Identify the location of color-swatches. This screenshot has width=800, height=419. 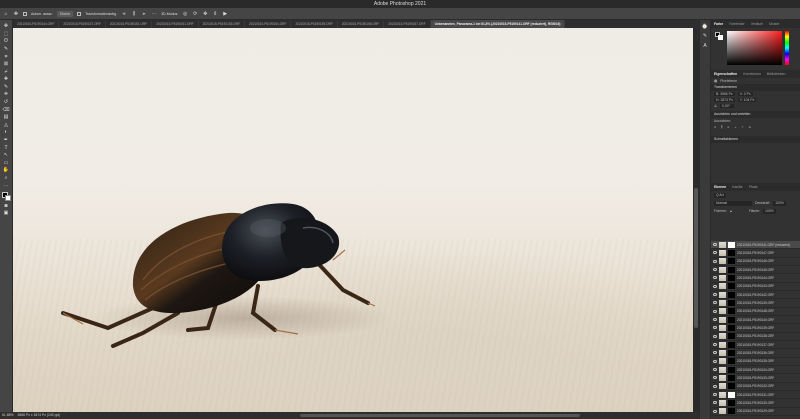
(6, 197).